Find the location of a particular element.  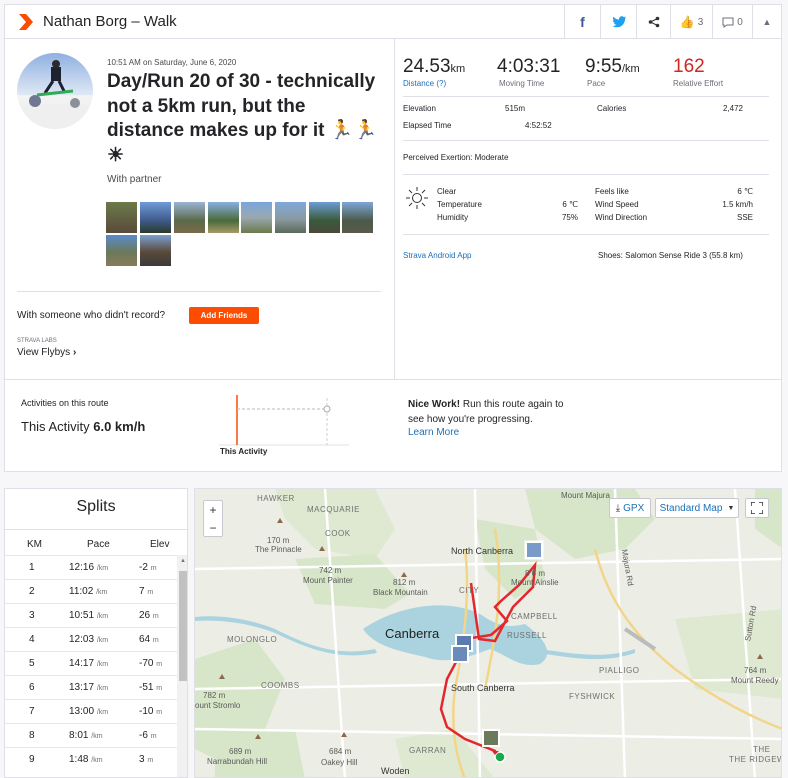

view-flybys-label: View Flybys is located at coordinates (44, 352).